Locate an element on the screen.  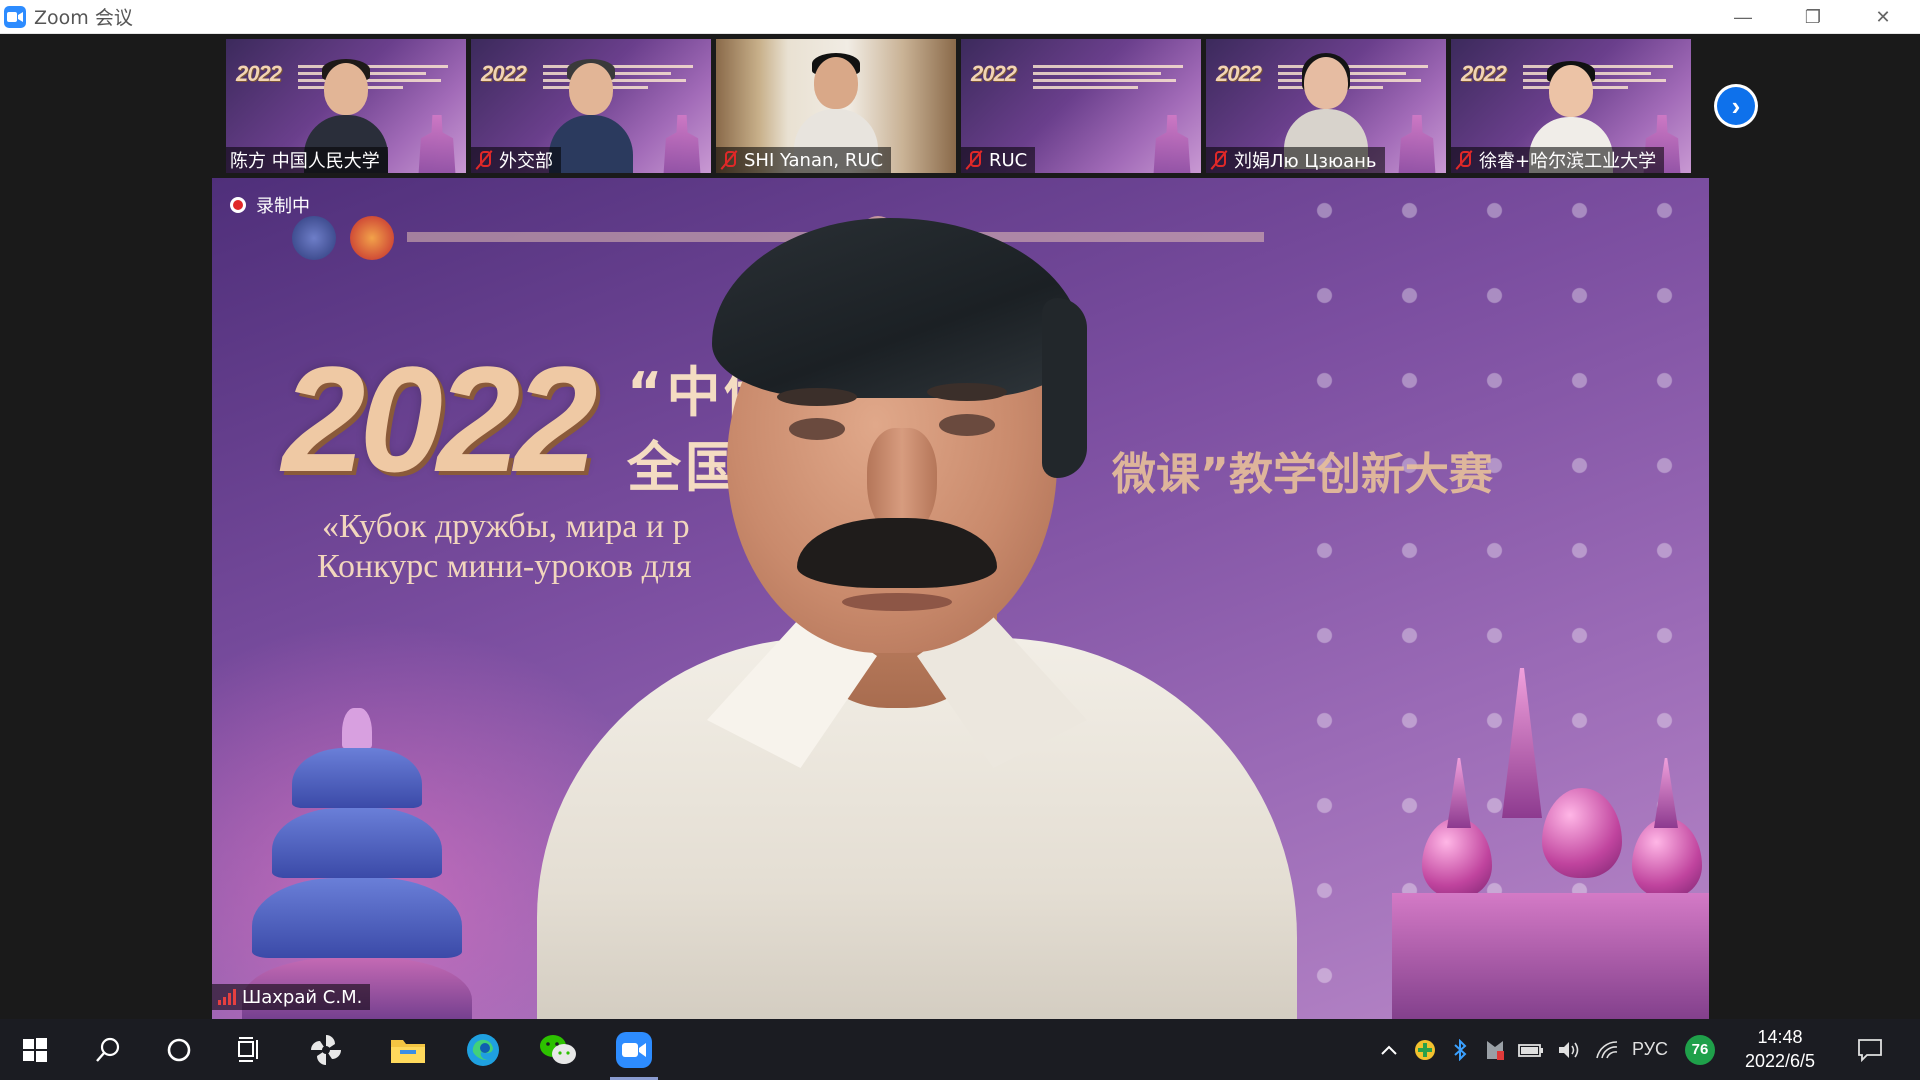
participant-name-label: 外交部 is located at coordinates (516, 160).